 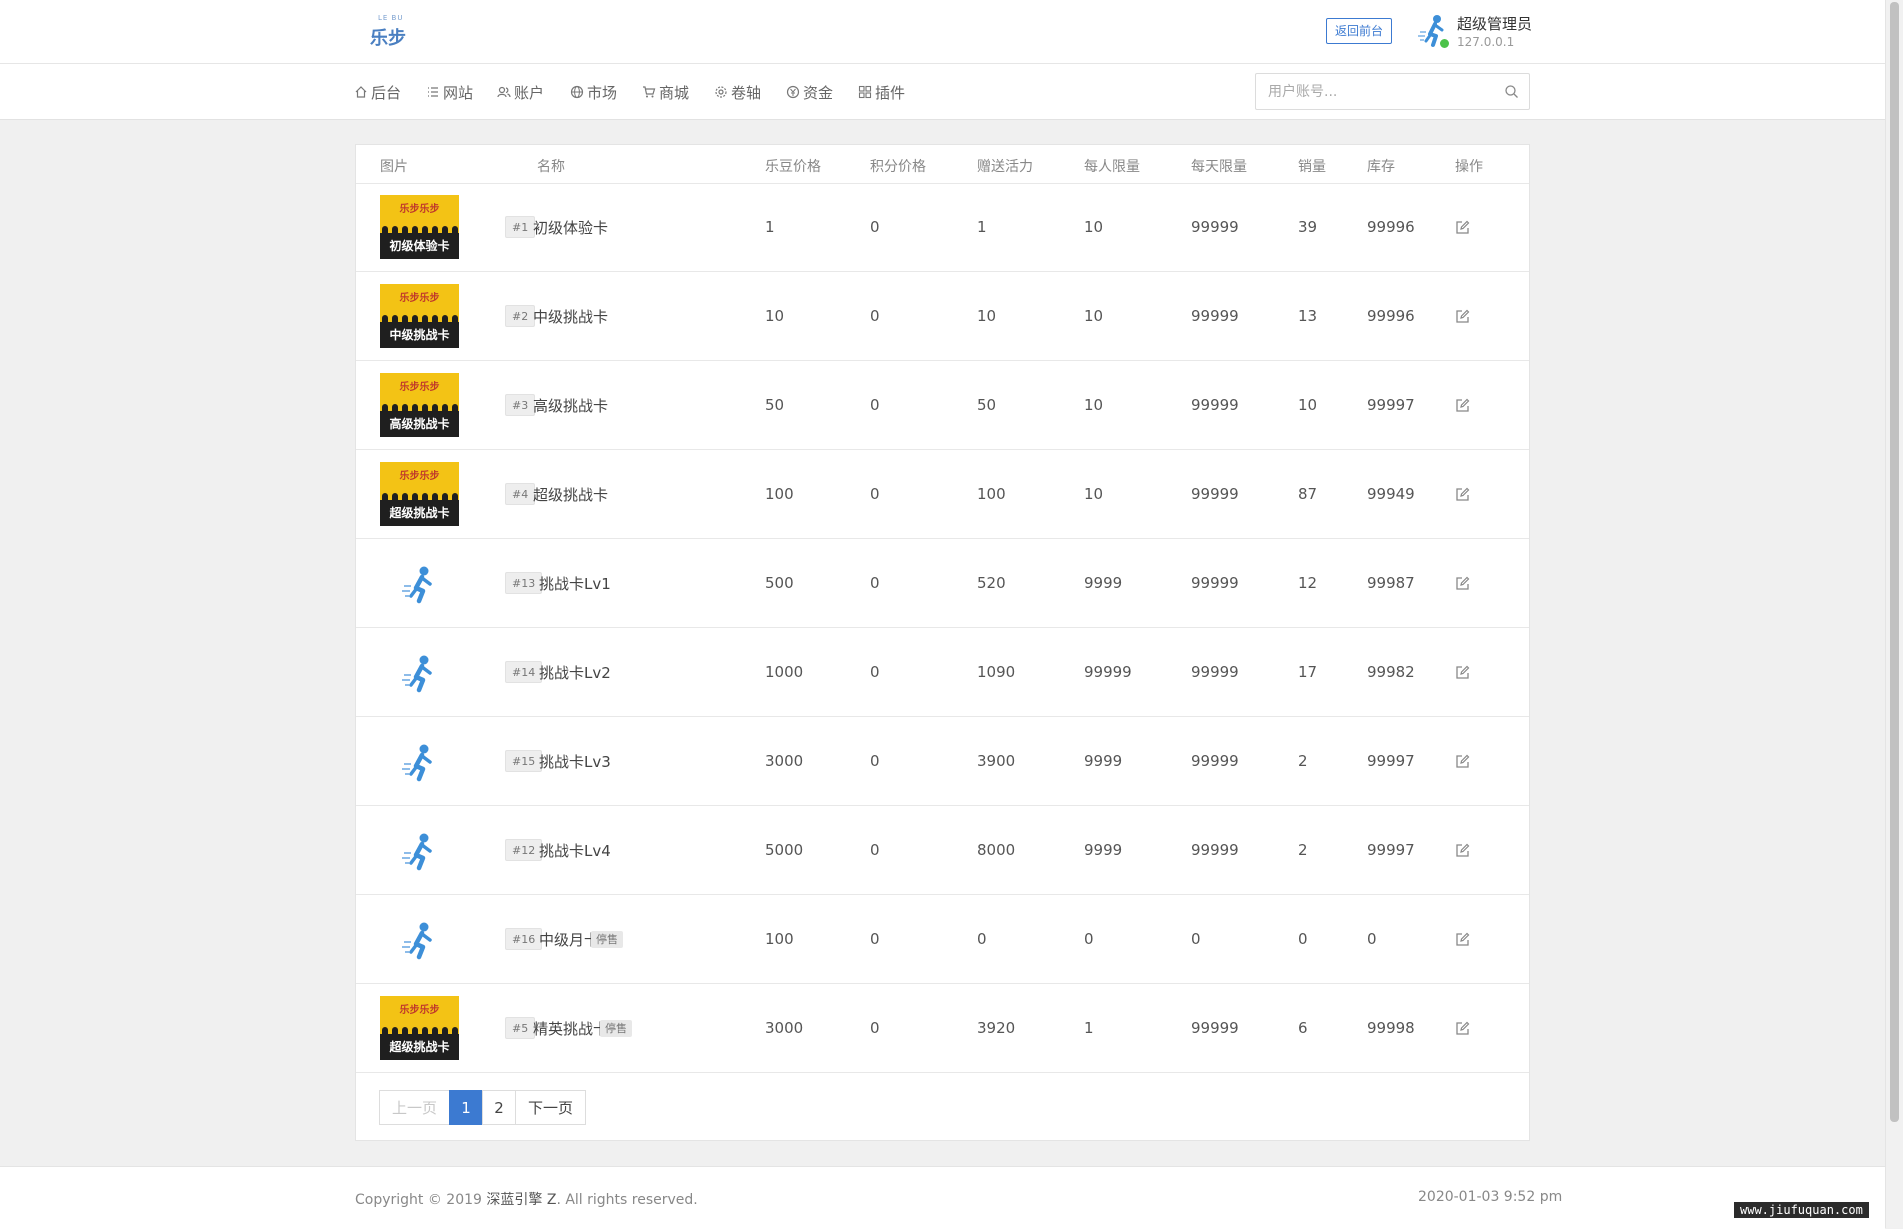 I want to click on page-scrollbar, so click(x=1894, y=614).